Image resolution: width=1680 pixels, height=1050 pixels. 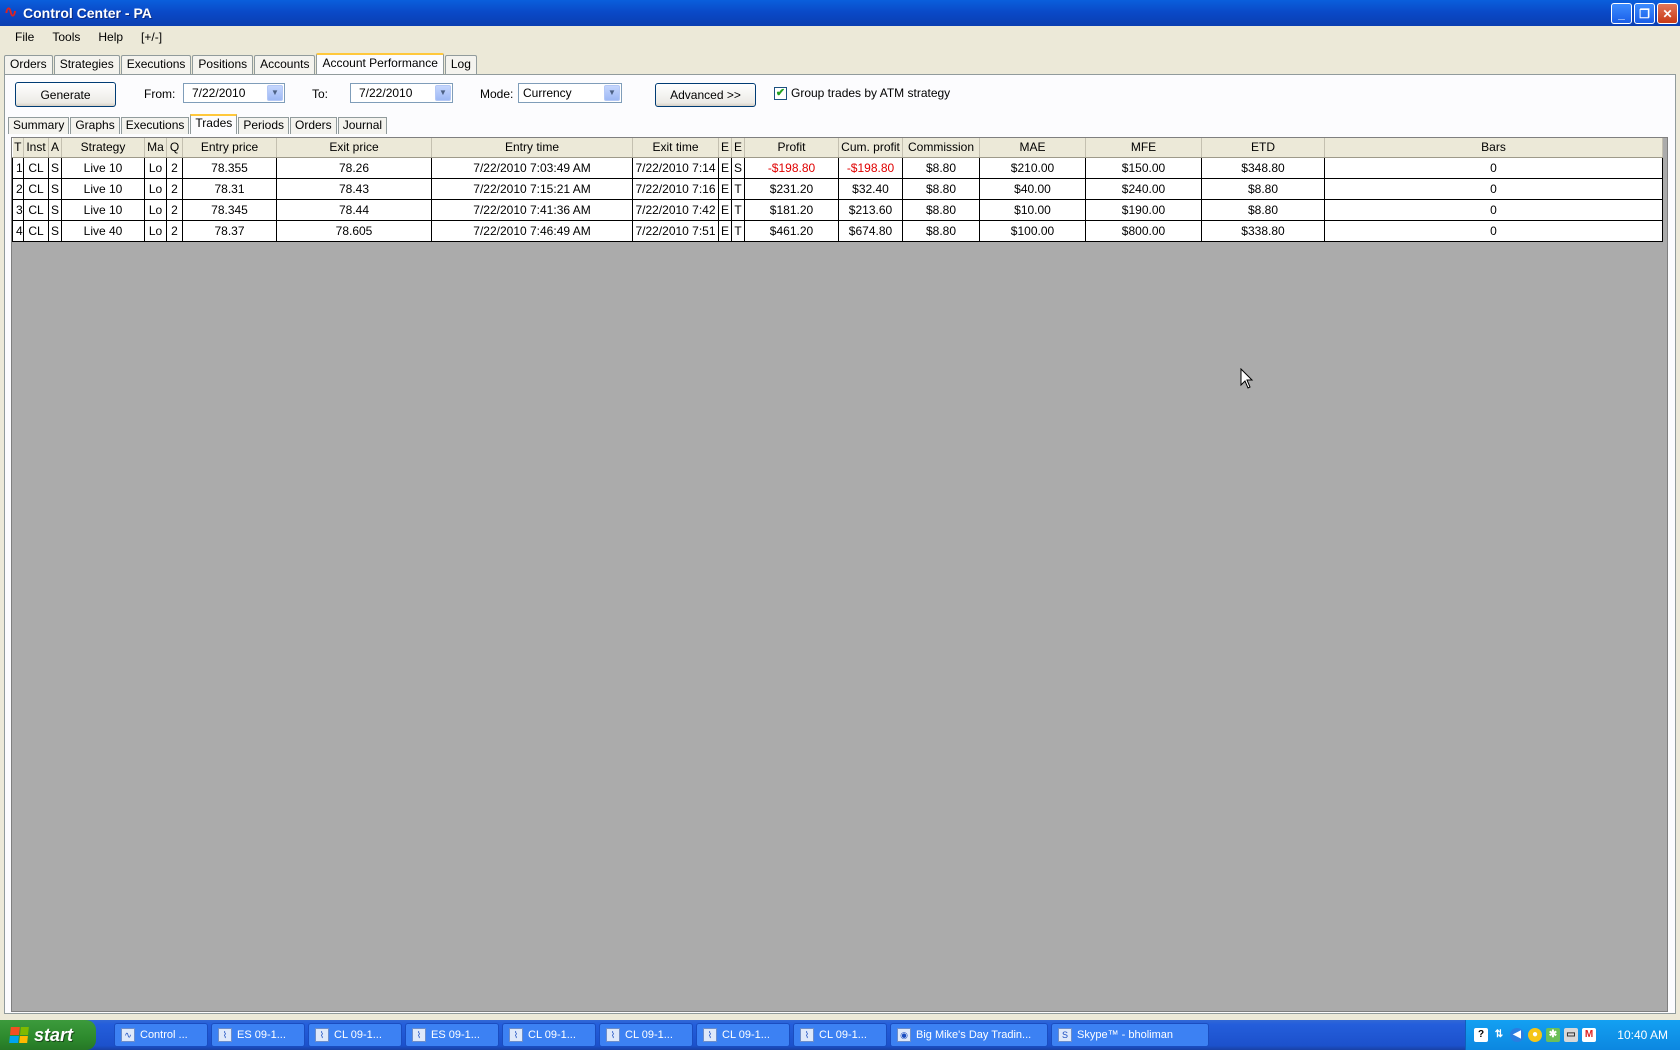 What do you see at coordinates (1535, 1035) in the screenshot?
I see `messenger-icon: ●` at bounding box center [1535, 1035].